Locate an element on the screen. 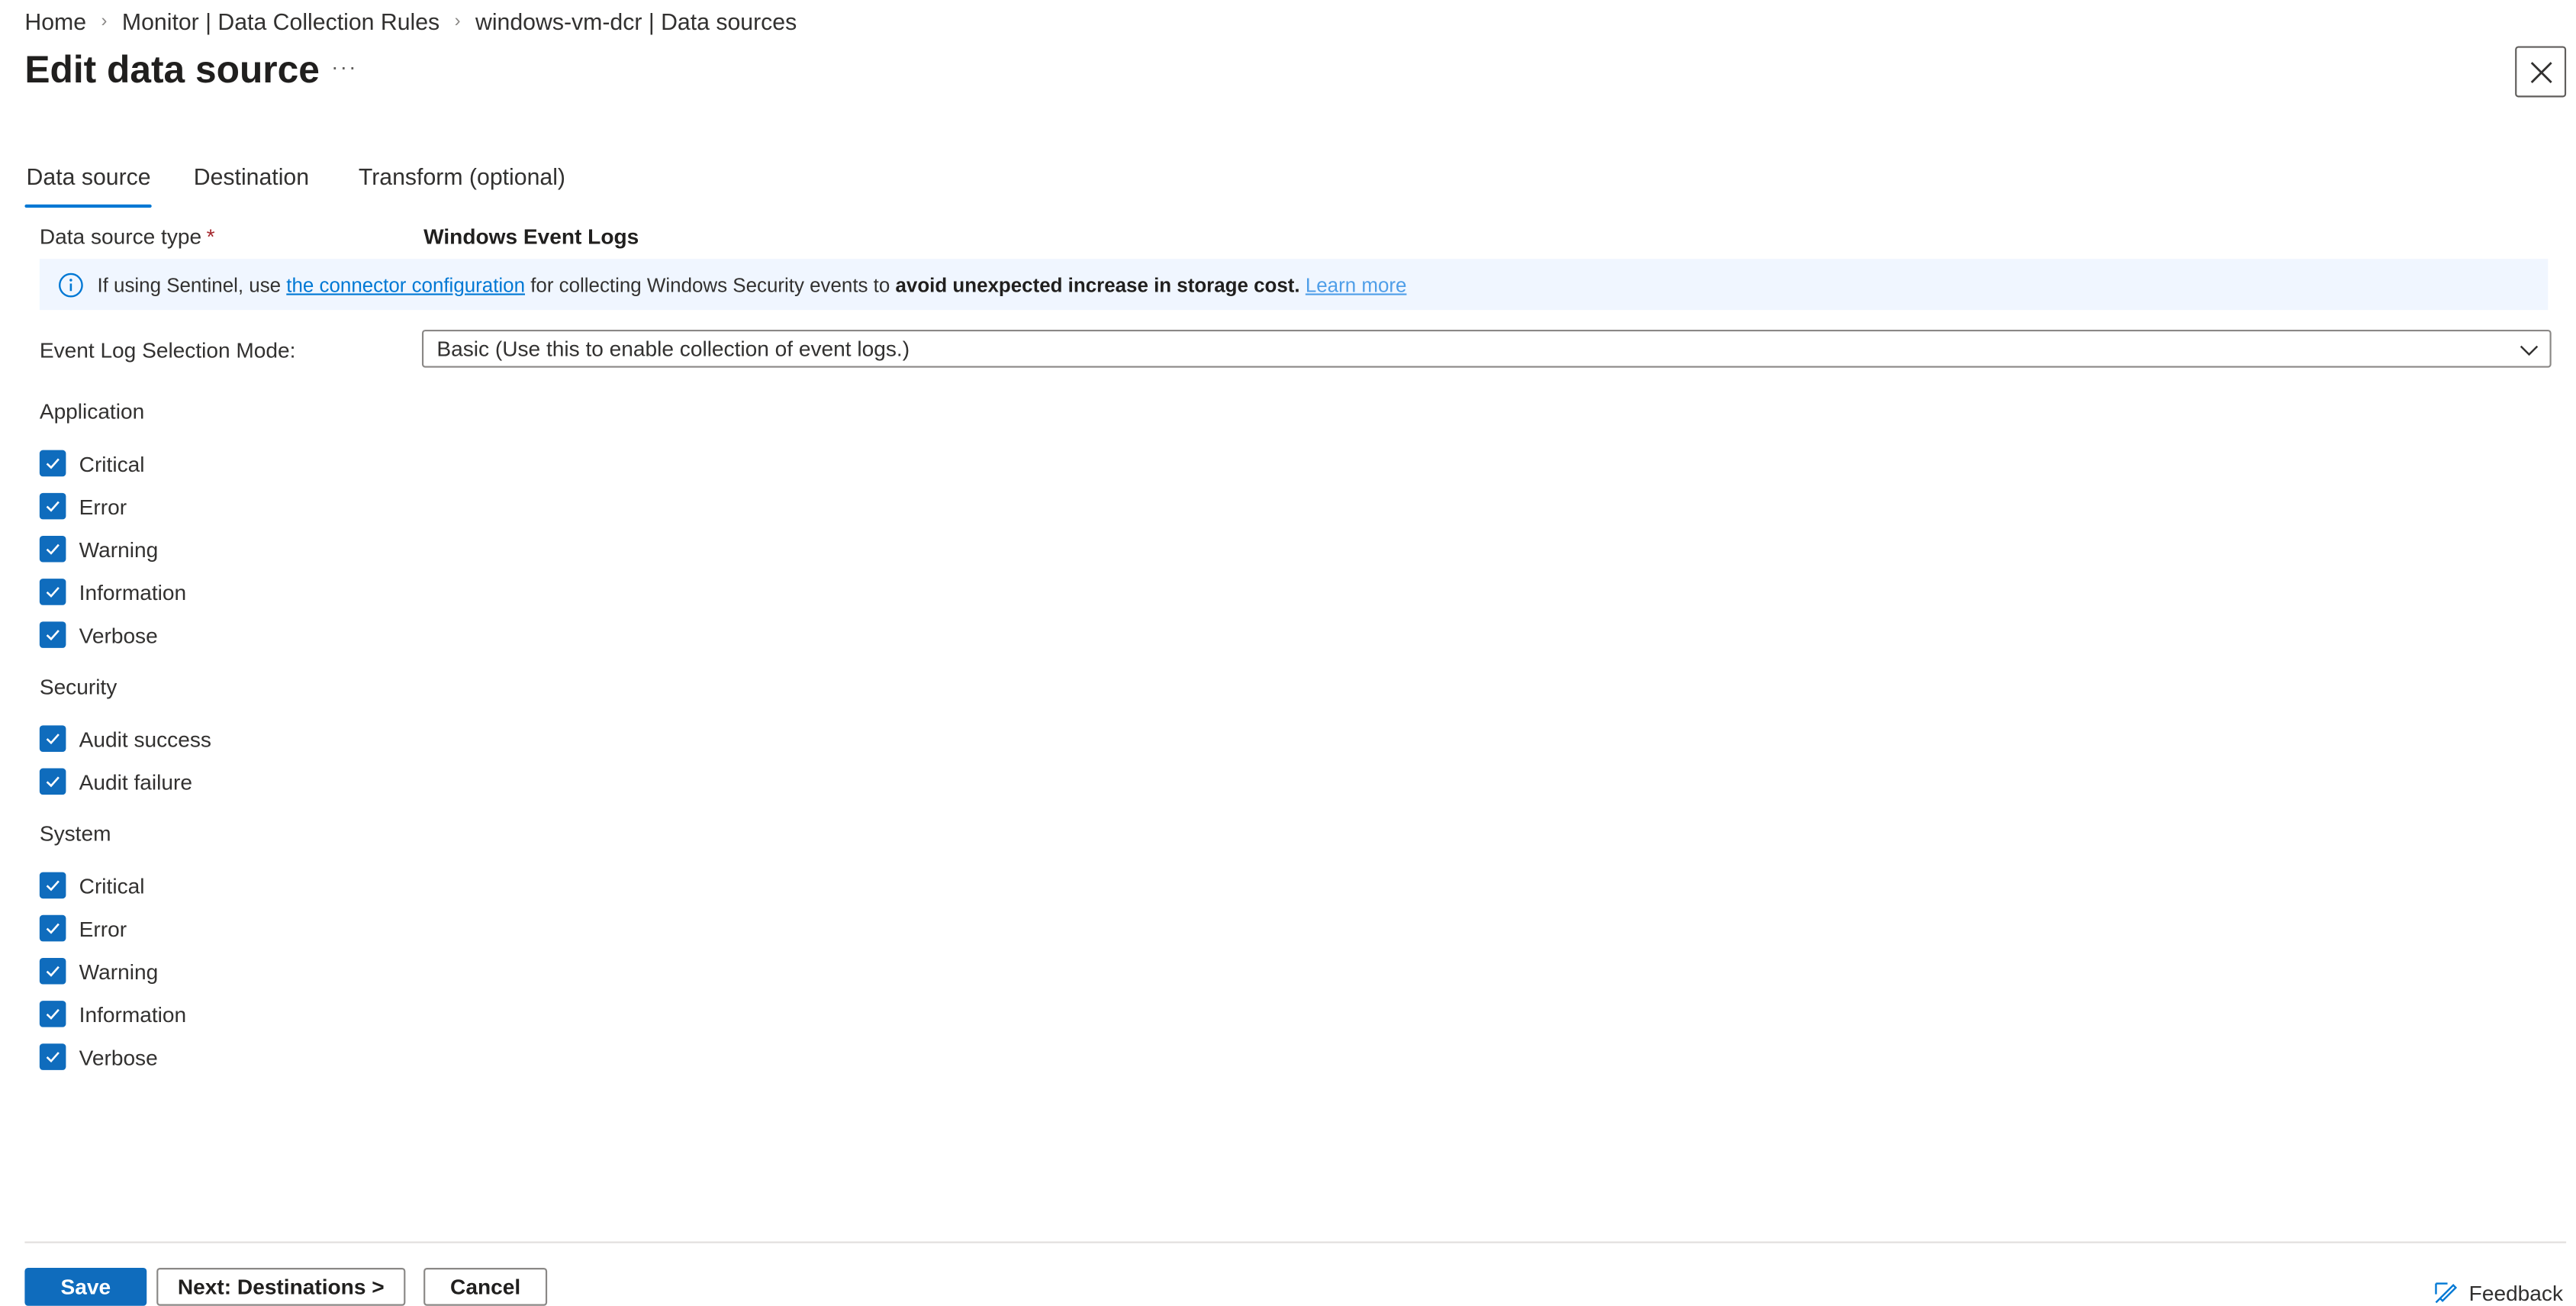  checkbox-application-error: Error is located at coordinates (83, 506).